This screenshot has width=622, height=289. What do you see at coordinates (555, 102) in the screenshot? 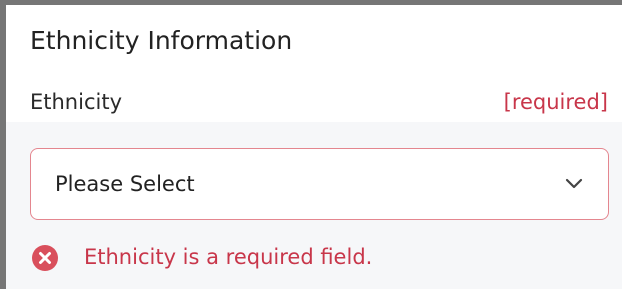
I see `required-indicator: [required]` at bounding box center [555, 102].